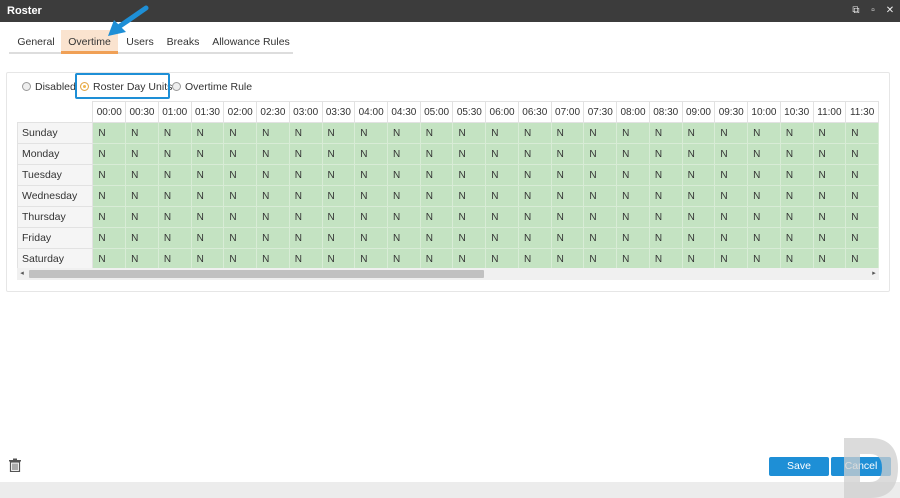 The height and width of the screenshot is (498, 900). What do you see at coordinates (22, 274) in the screenshot?
I see `scroll-left-icon: ◂` at bounding box center [22, 274].